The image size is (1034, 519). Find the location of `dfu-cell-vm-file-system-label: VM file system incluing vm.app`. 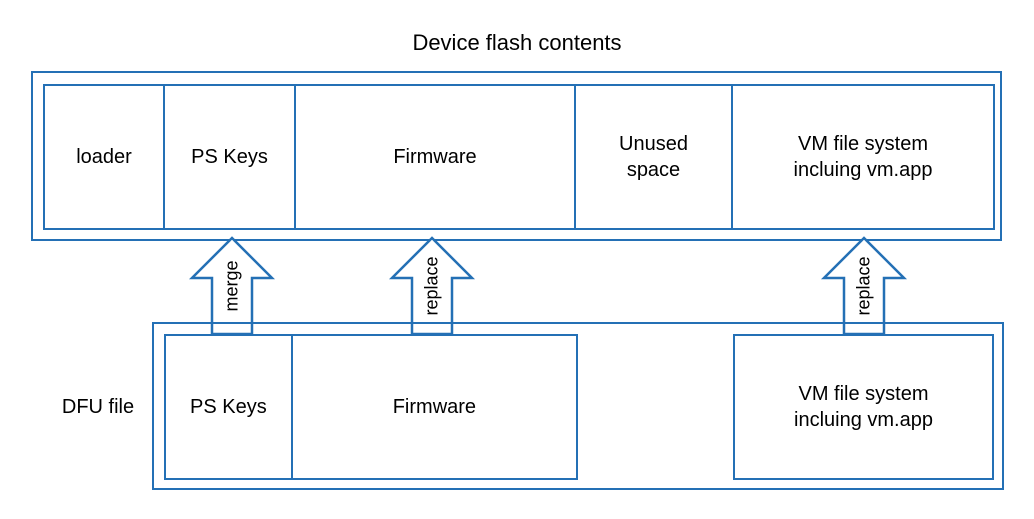

dfu-cell-vm-file-system-label: VM file system incluing vm.app is located at coordinates (863, 407).